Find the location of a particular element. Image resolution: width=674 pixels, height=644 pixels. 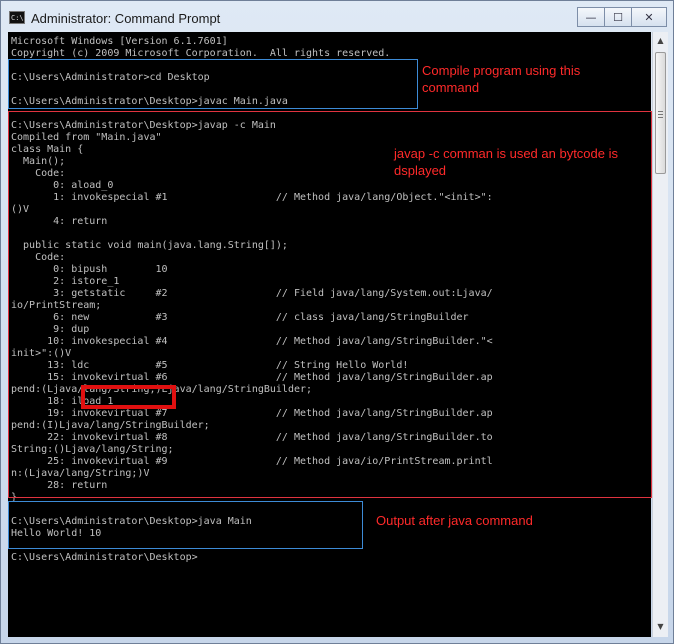

window-controls: — ☐ ✕ is located at coordinates (622, 17).